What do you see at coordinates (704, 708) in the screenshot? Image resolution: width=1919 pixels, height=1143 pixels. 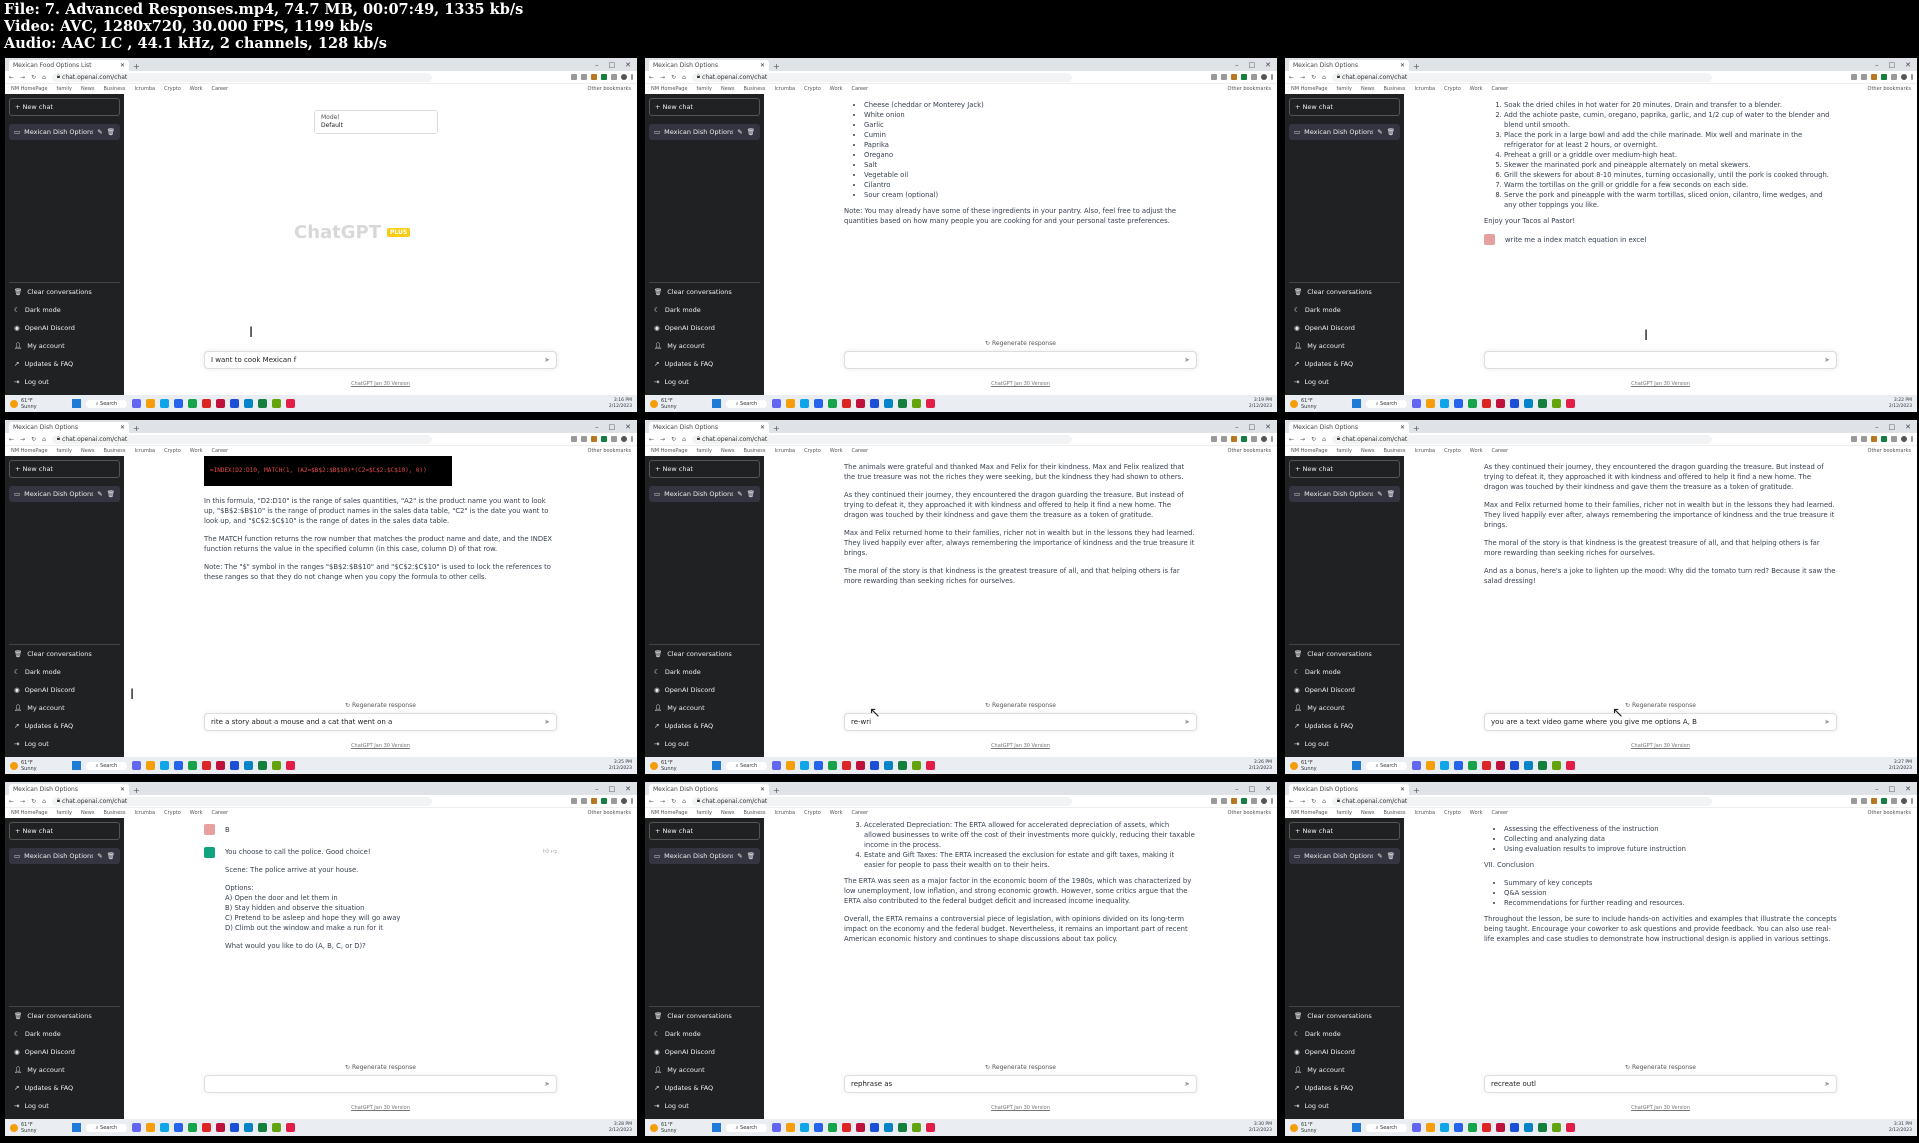 I see `sidebar-item-my-account: 👤︎ My account` at bounding box center [704, 708].